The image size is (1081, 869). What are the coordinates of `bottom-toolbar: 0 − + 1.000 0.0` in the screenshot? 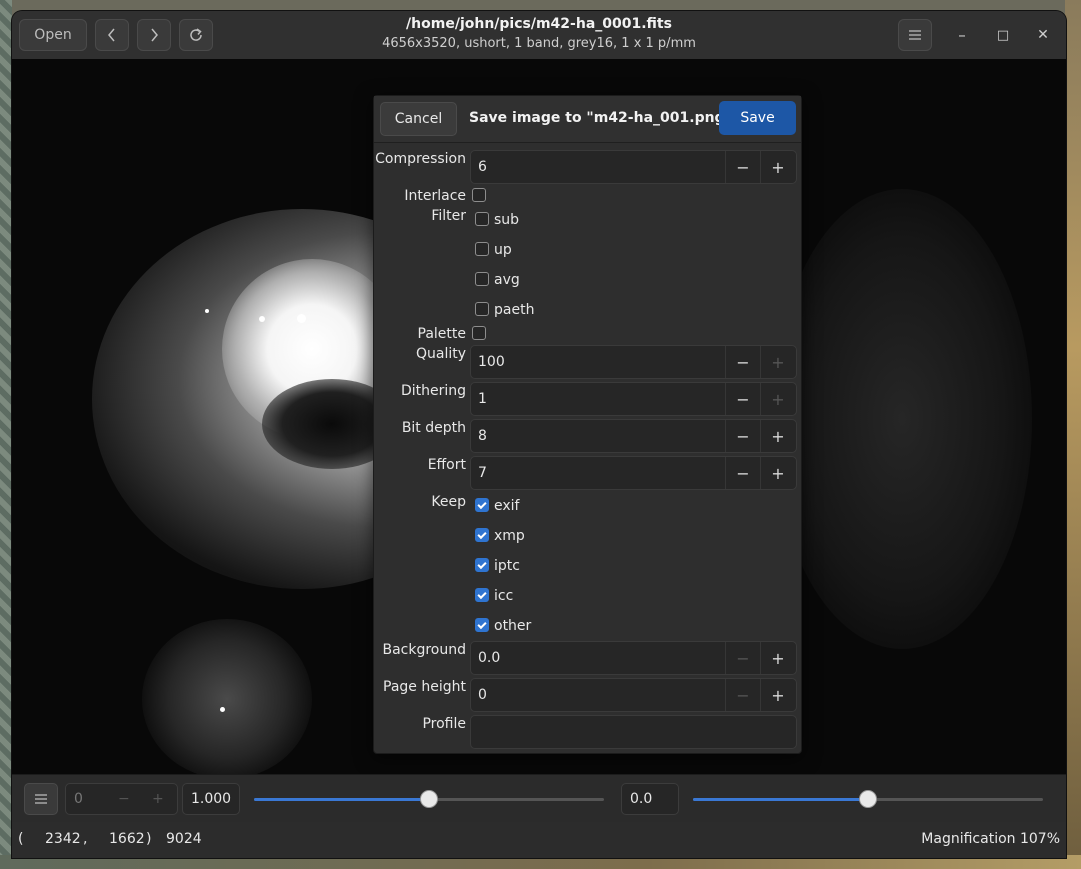 It's located at (539, 798).